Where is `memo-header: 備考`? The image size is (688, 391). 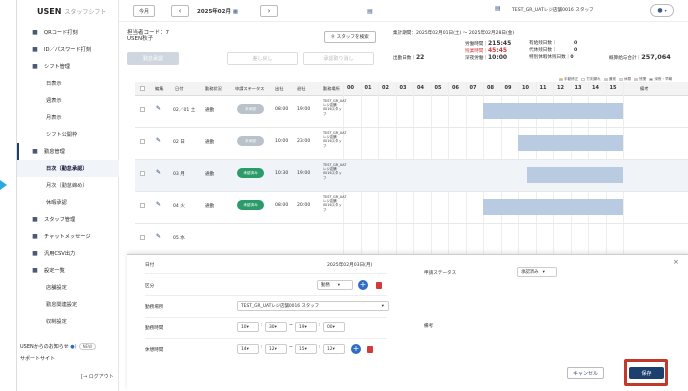
memo-header: 備考 is located at coordinates (644, 88).